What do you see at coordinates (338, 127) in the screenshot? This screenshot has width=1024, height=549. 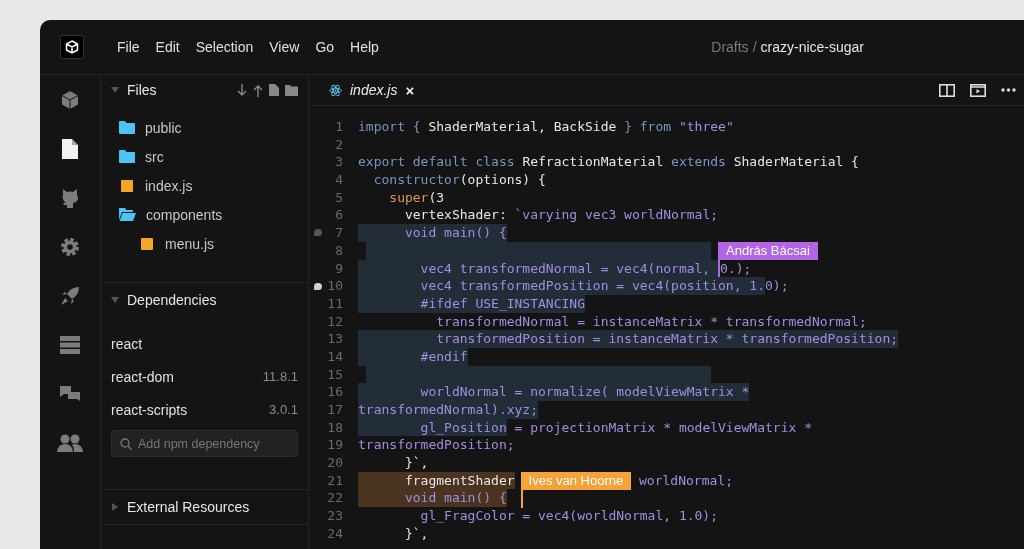 I see `line-number: 1` at bounding box center [338, 127].